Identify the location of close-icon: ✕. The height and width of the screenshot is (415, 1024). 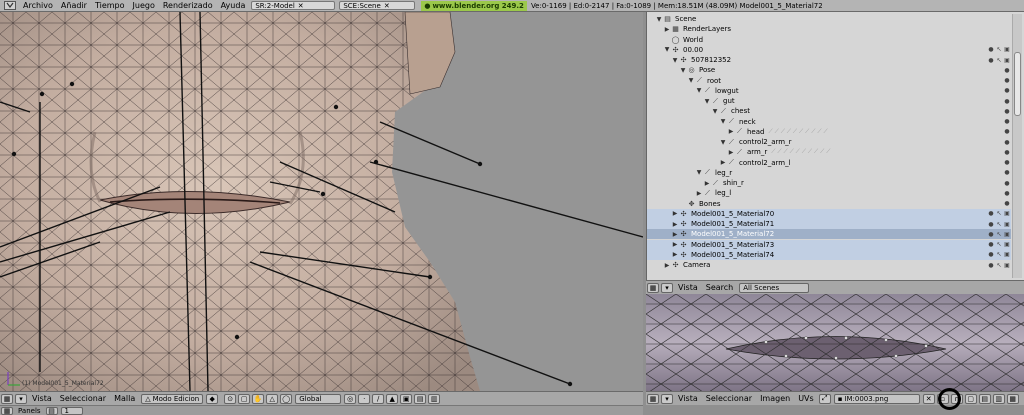
(301, 6).